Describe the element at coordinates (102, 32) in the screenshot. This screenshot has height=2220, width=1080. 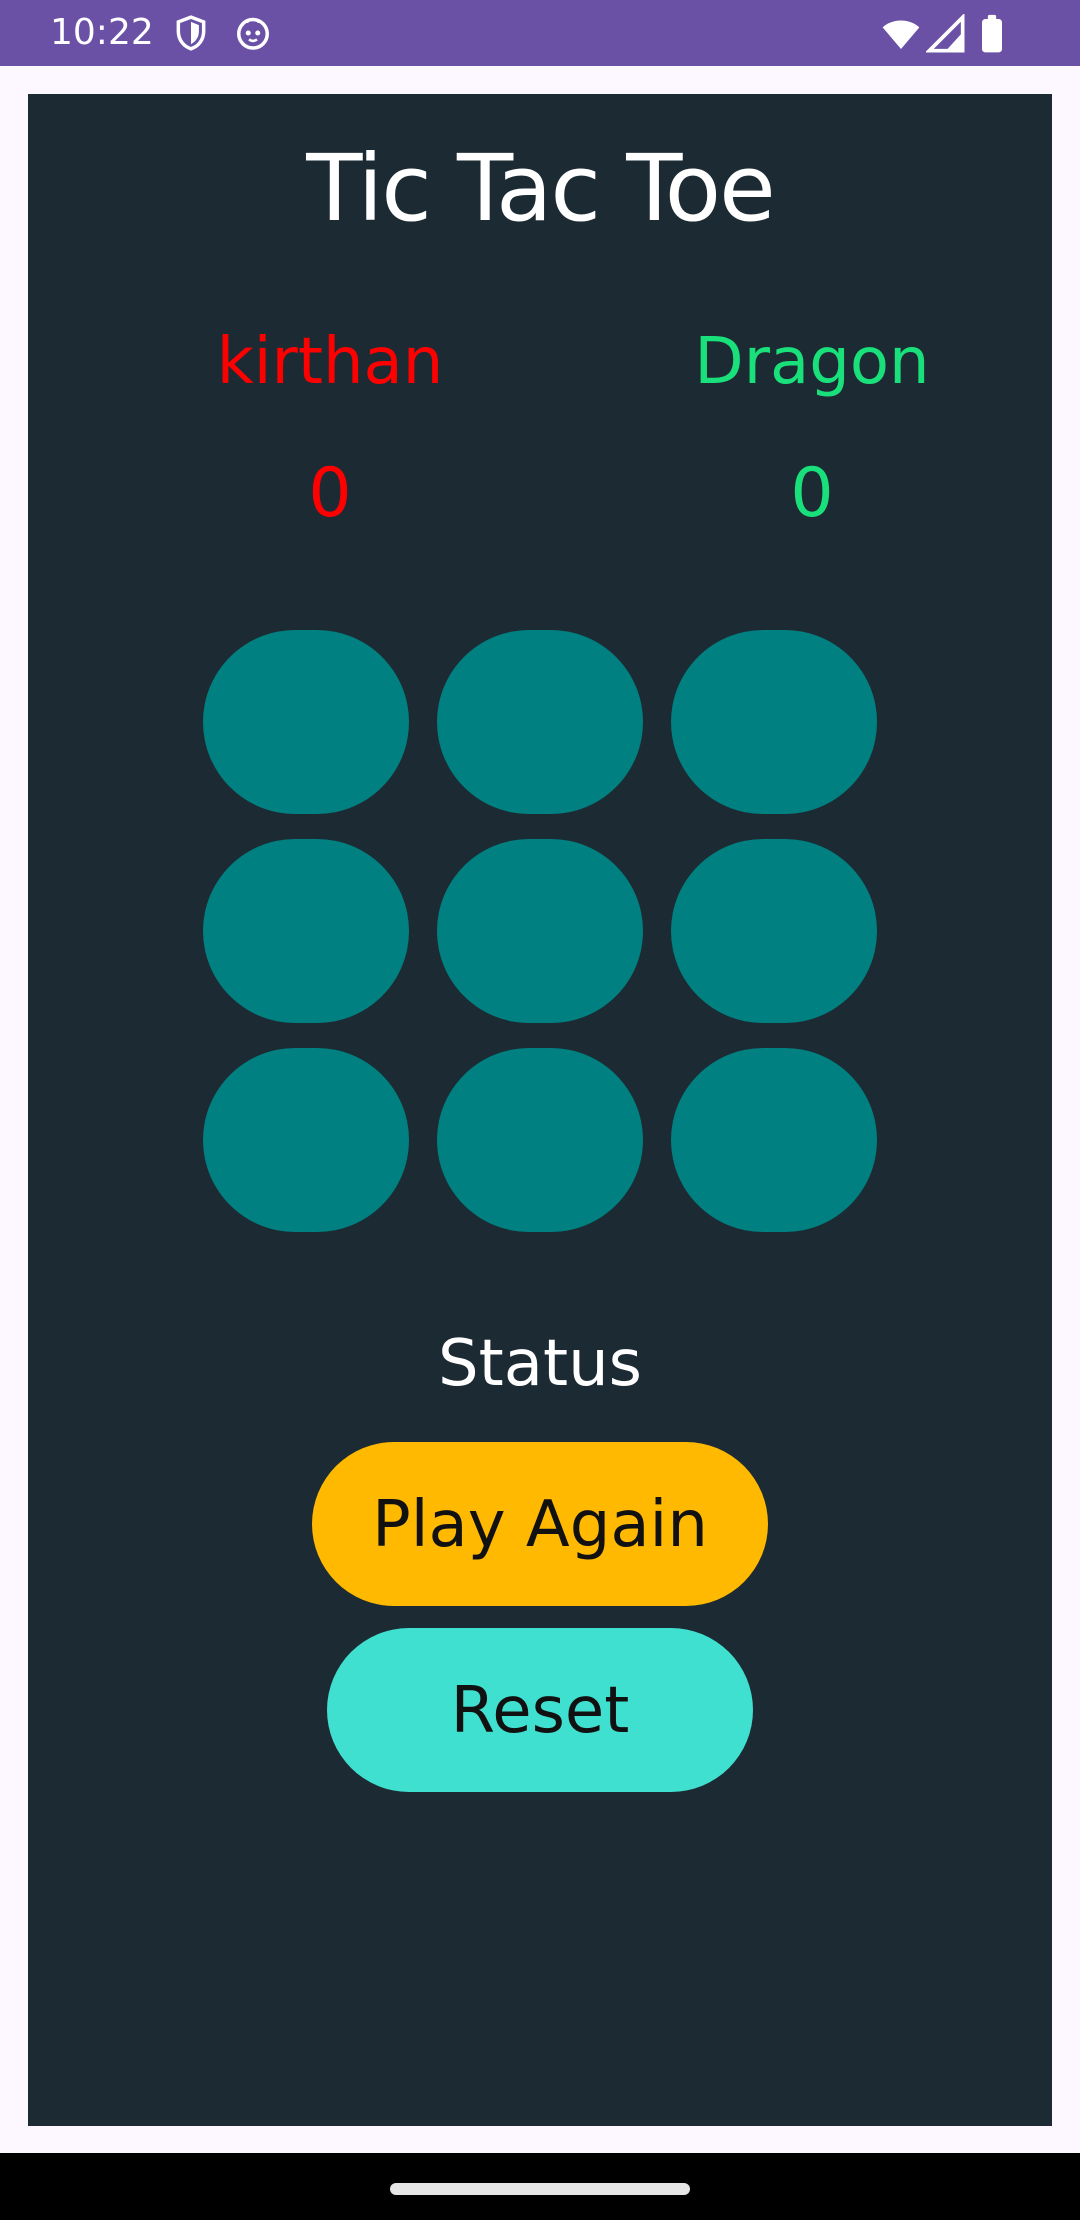
I see `status-time: 10:22` at that location.